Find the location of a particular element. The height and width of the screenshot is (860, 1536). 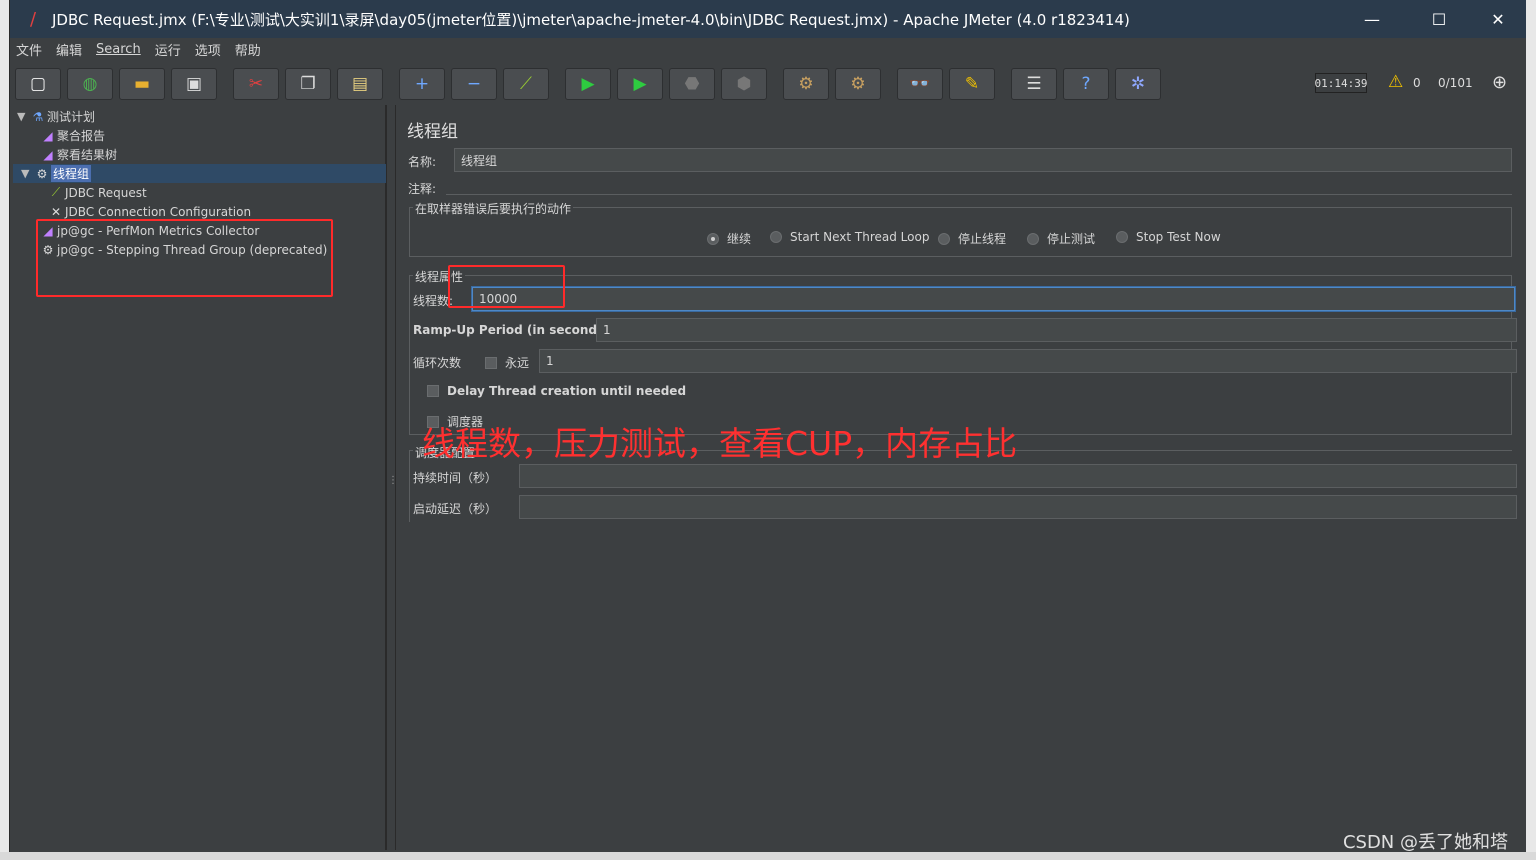

open-icon: ▬ is located at coordinates (142, 84).